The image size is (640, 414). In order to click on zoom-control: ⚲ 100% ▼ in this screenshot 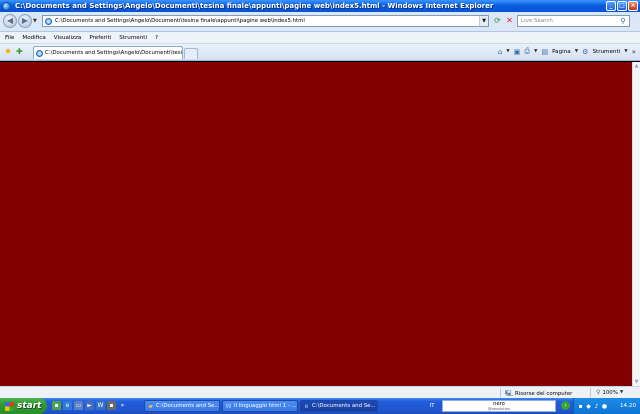, I will do `click(609, 392)`.